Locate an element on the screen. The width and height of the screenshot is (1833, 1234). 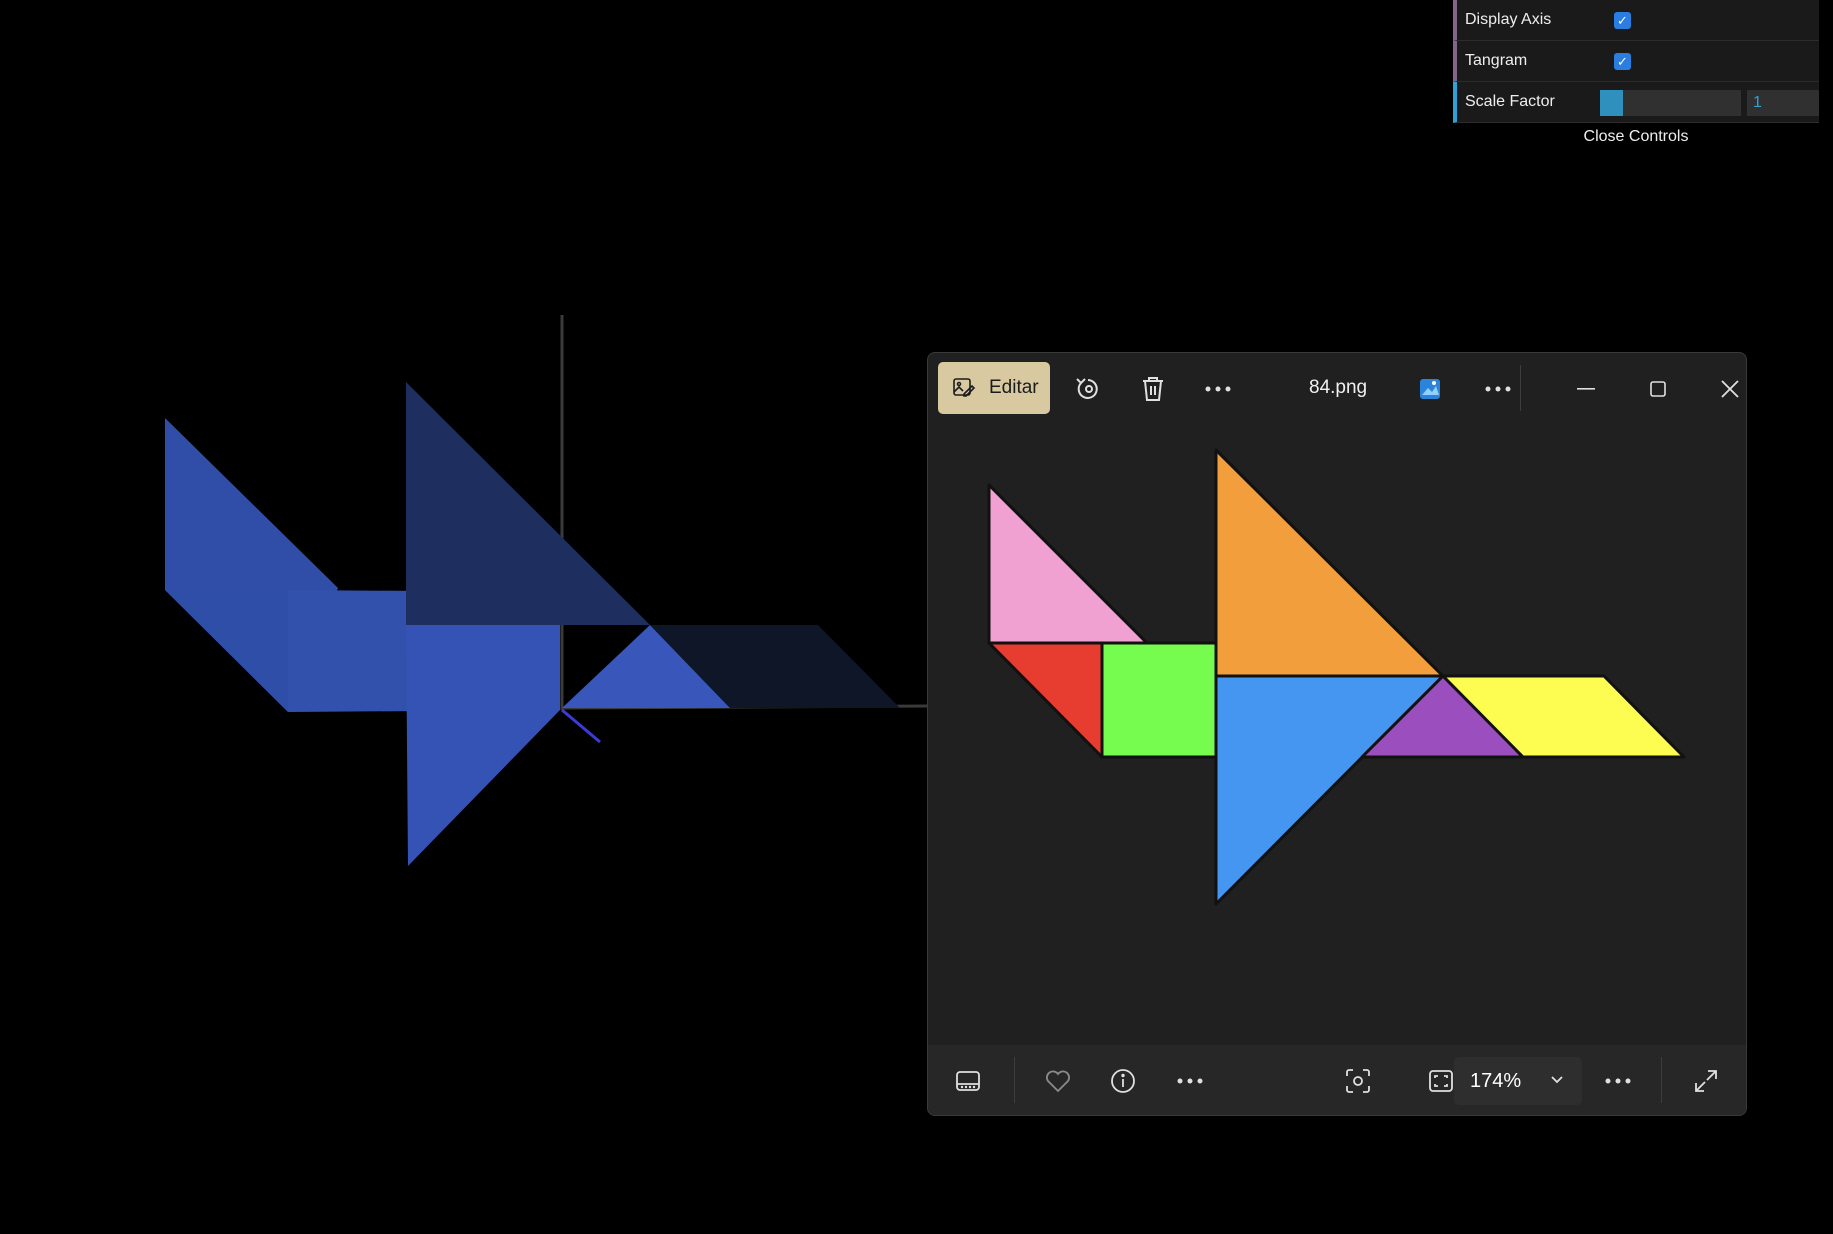
file-name: 84.png is located at coordinates (1338, 387).